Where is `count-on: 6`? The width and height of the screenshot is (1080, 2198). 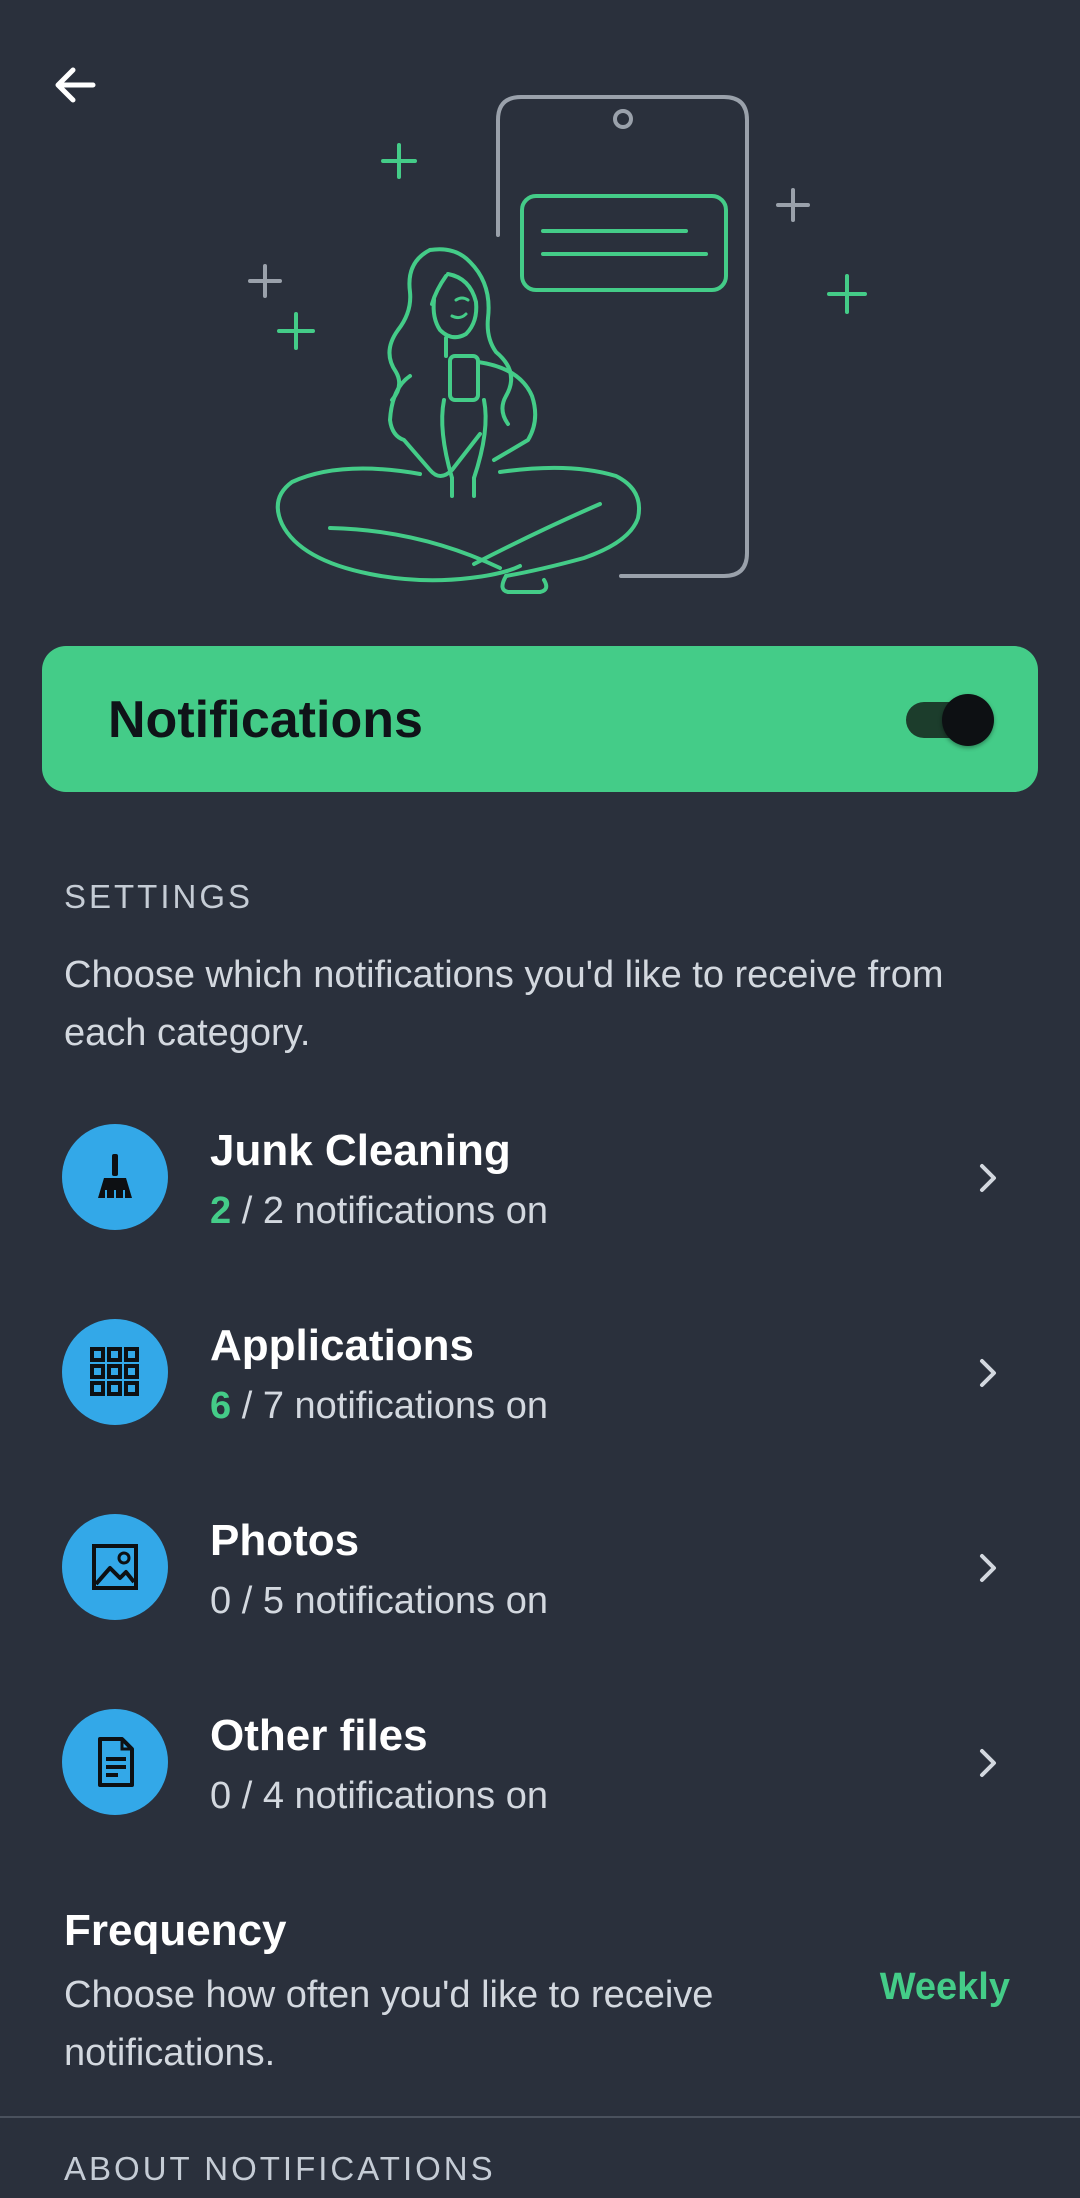 count-on: 6 is located at coordinates (221, 1406).